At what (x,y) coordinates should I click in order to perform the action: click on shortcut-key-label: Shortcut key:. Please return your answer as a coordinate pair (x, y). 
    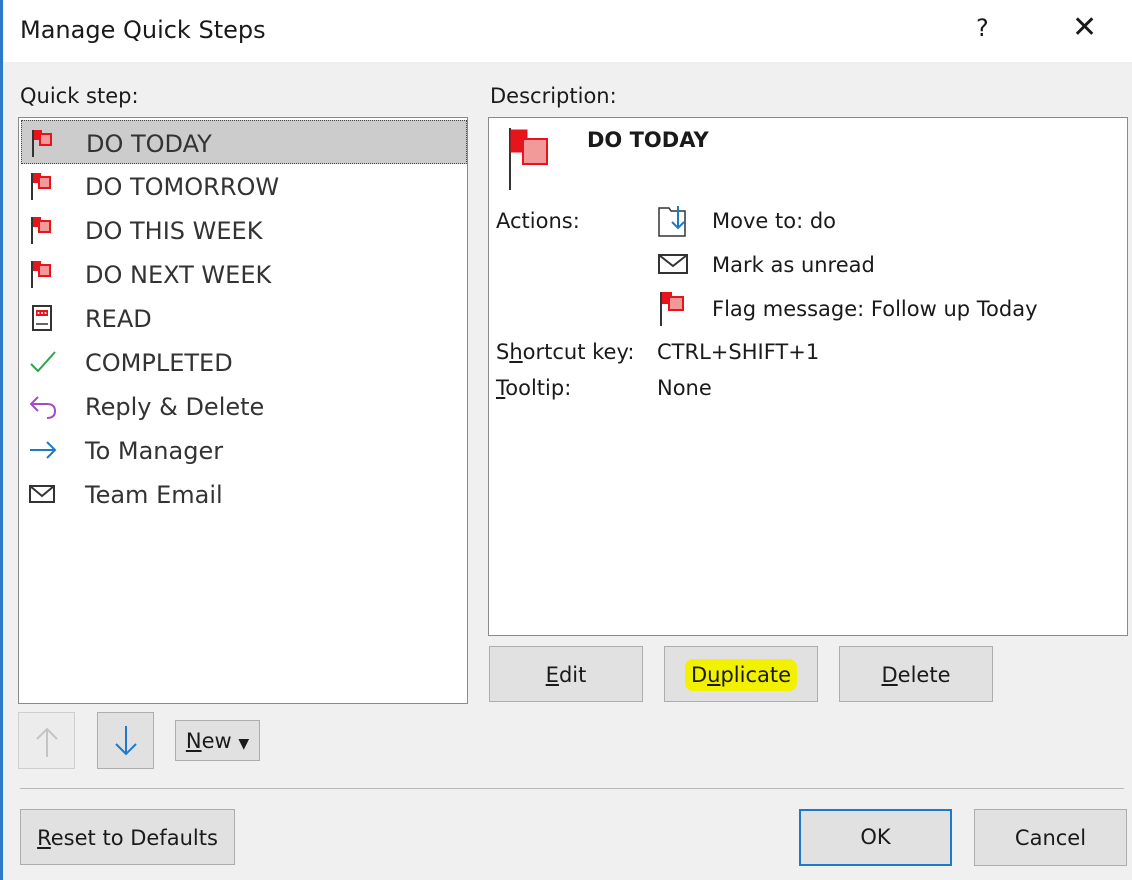
    Looking at the image, I should click on (565, 352).